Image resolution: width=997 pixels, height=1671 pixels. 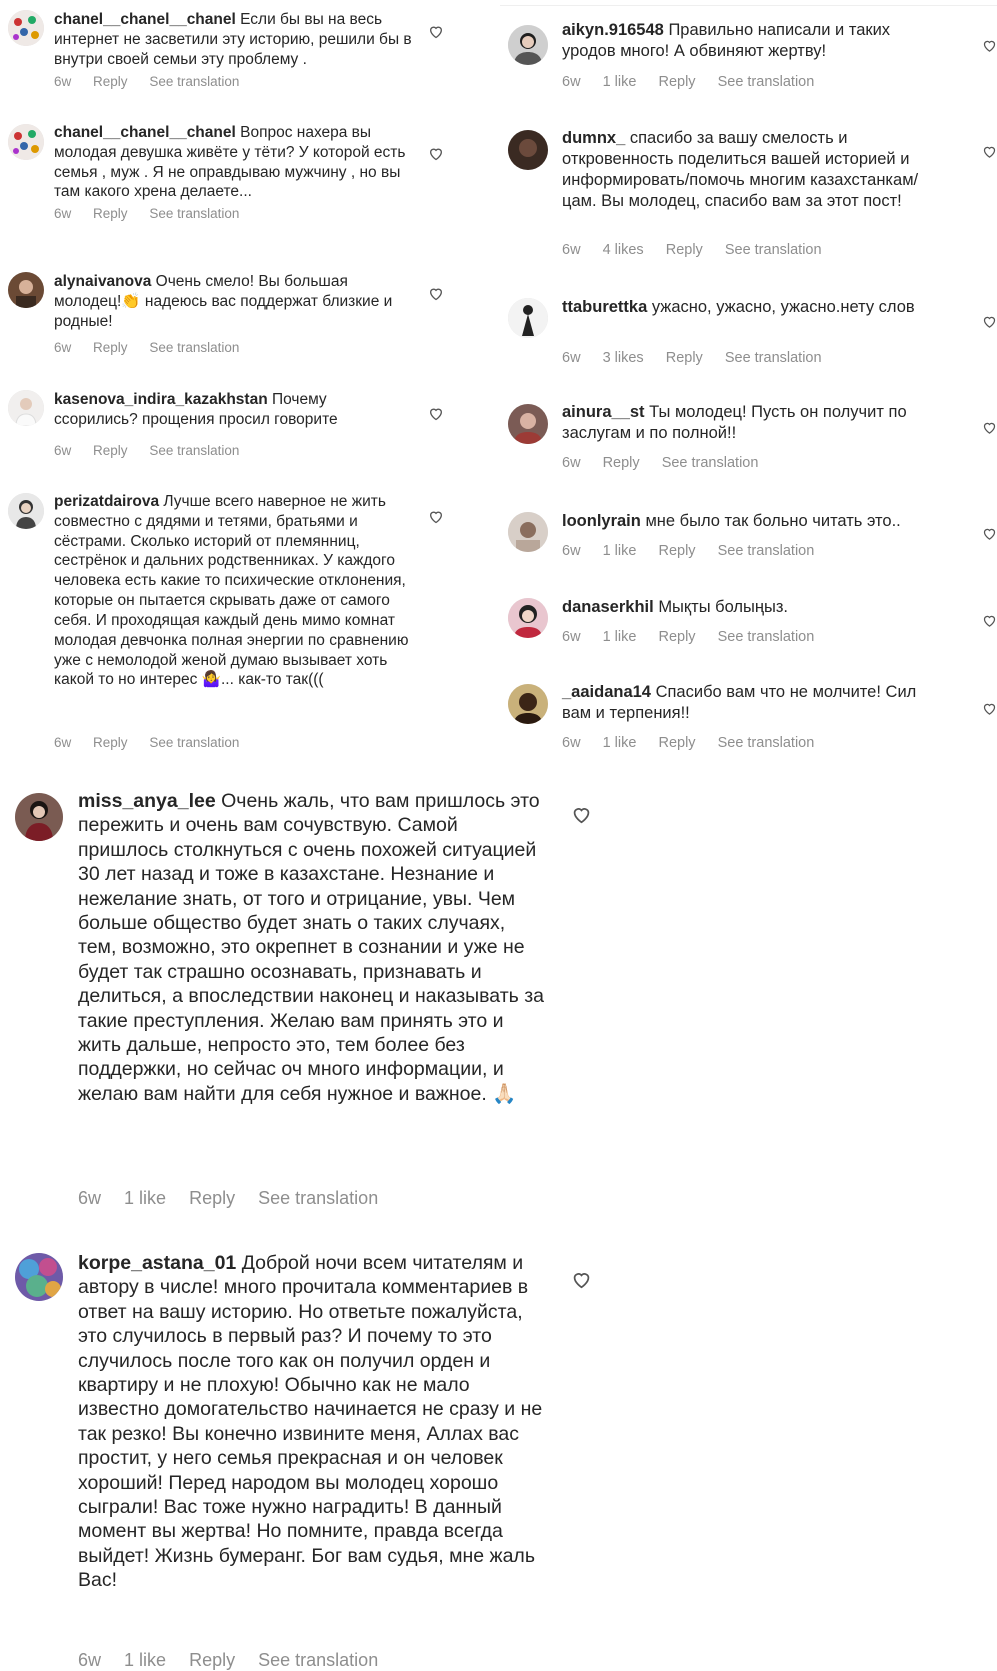 What do you see at coordinates (157, 1263) in the screenshot?
I see `comment-username: korpe_astana_01` at bounding box center [157, 1263].